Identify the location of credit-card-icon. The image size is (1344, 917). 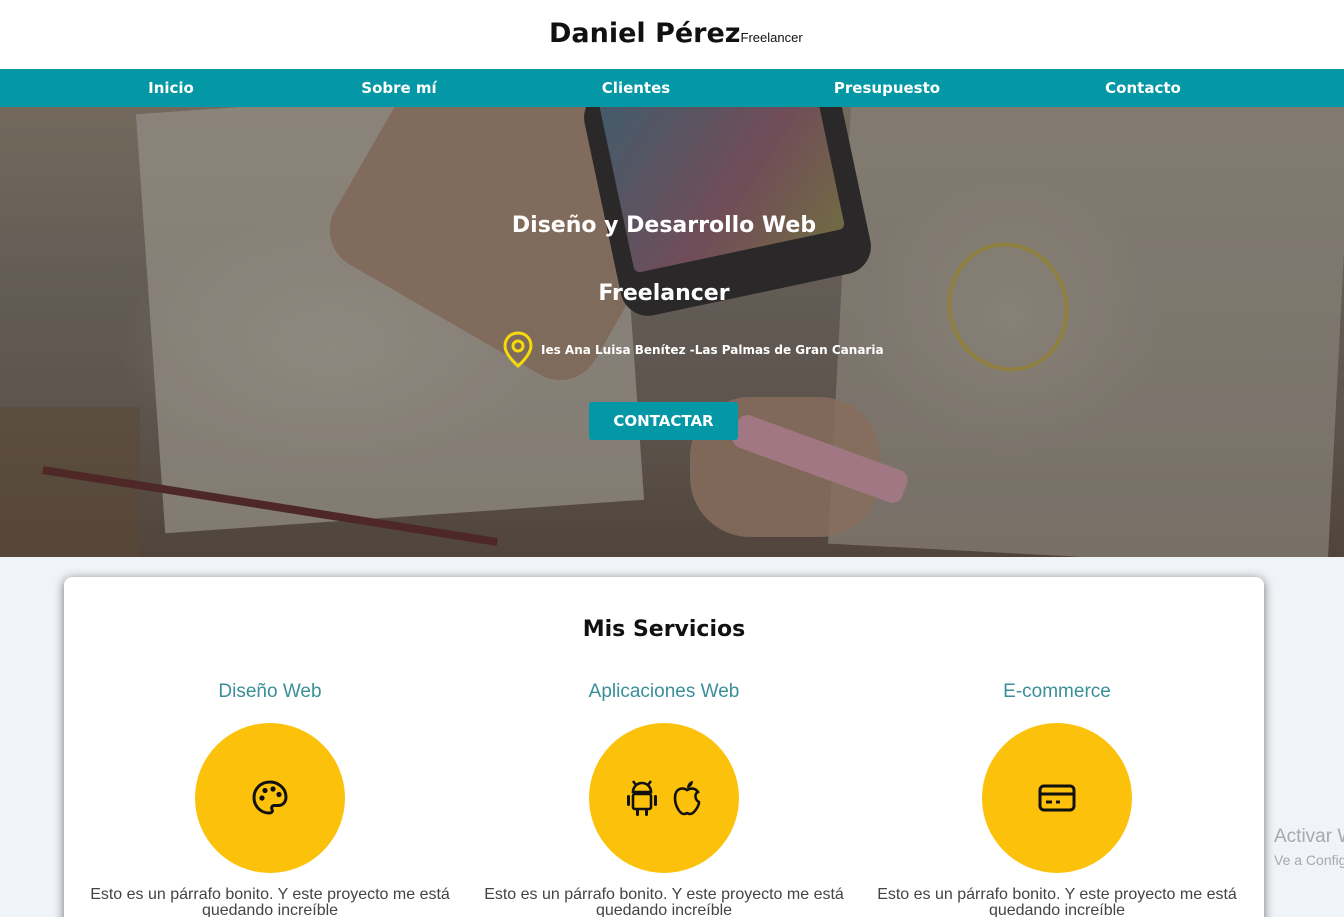
(1057, 798).